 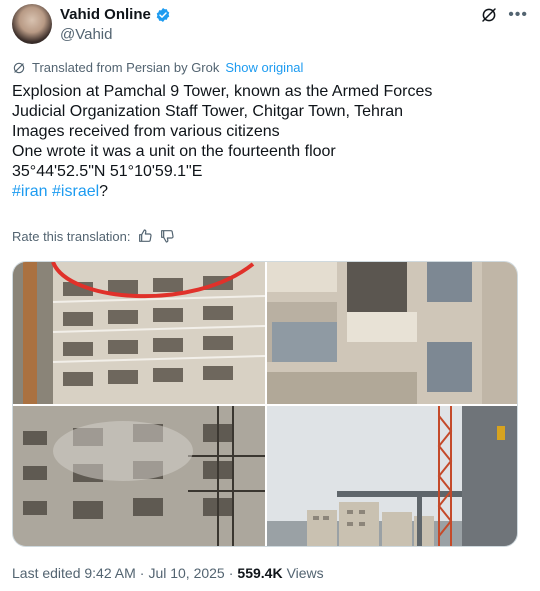 I want to click on grok-icon, so click(x=489, y=15).